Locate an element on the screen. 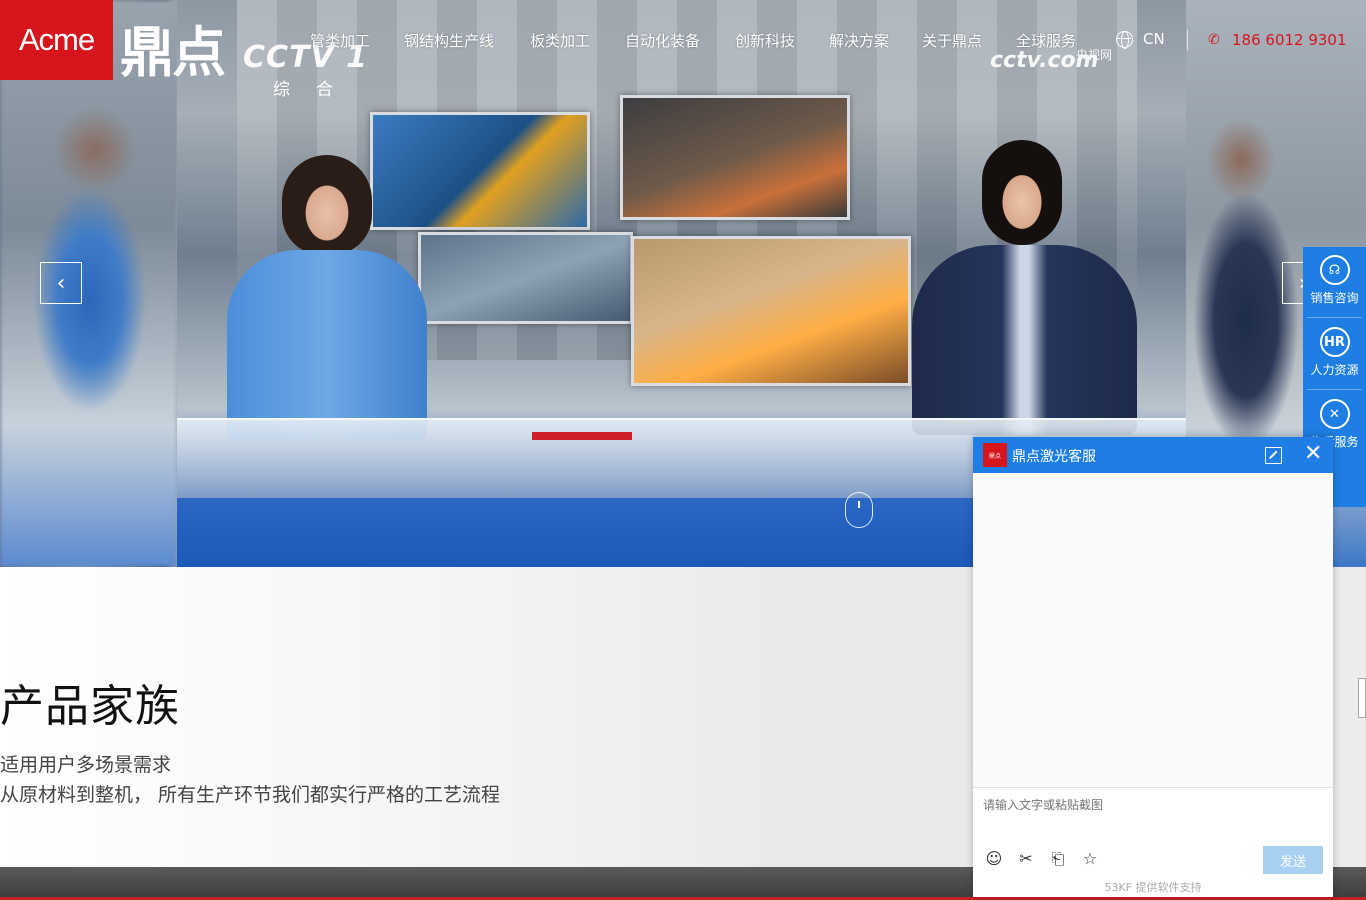 Image resolution: width=1366 pixels, height=900 pixels. video-screen-workshop is located at coordinates (525, 278).